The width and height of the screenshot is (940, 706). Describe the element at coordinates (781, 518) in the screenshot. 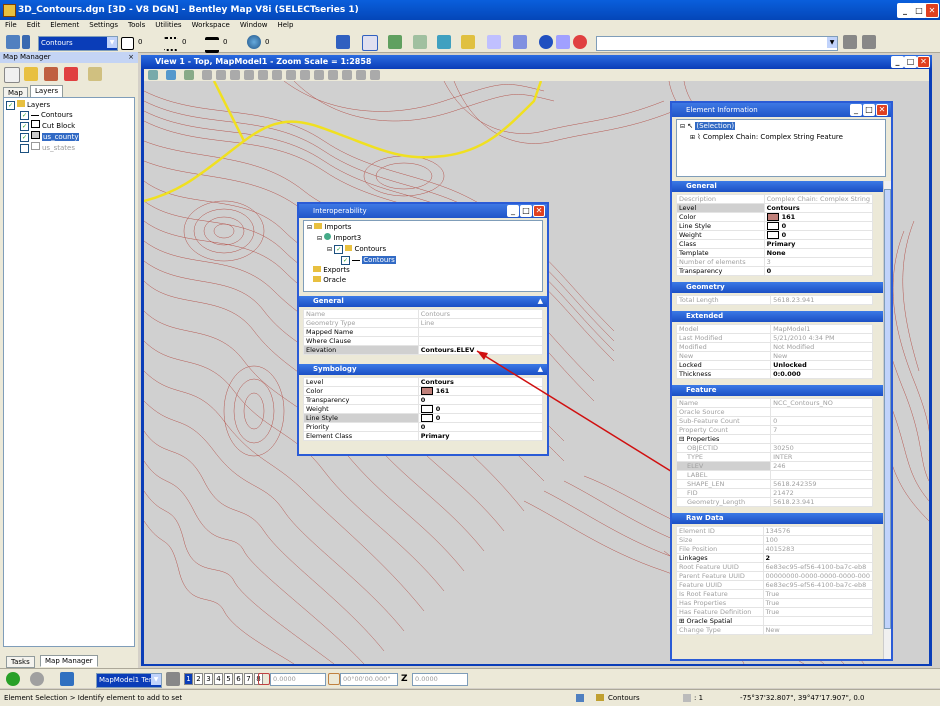

I see `section-header: Raw Data▲` at that location.